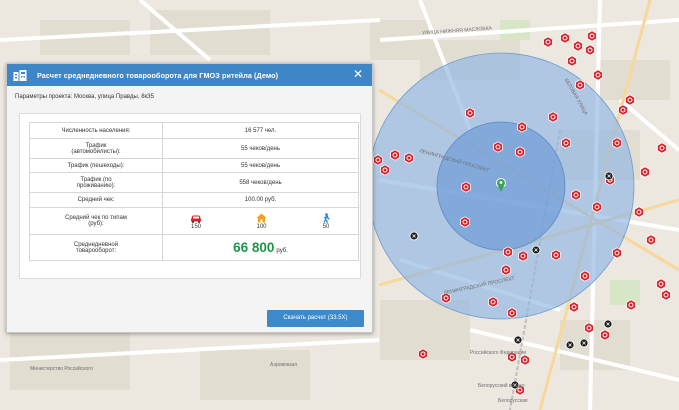 The height and width of the screenshot is (410, 679). Describe the element at coordinates (284, 365) in the screenshot. I see `poi-label: Аэровокзал` at that location.